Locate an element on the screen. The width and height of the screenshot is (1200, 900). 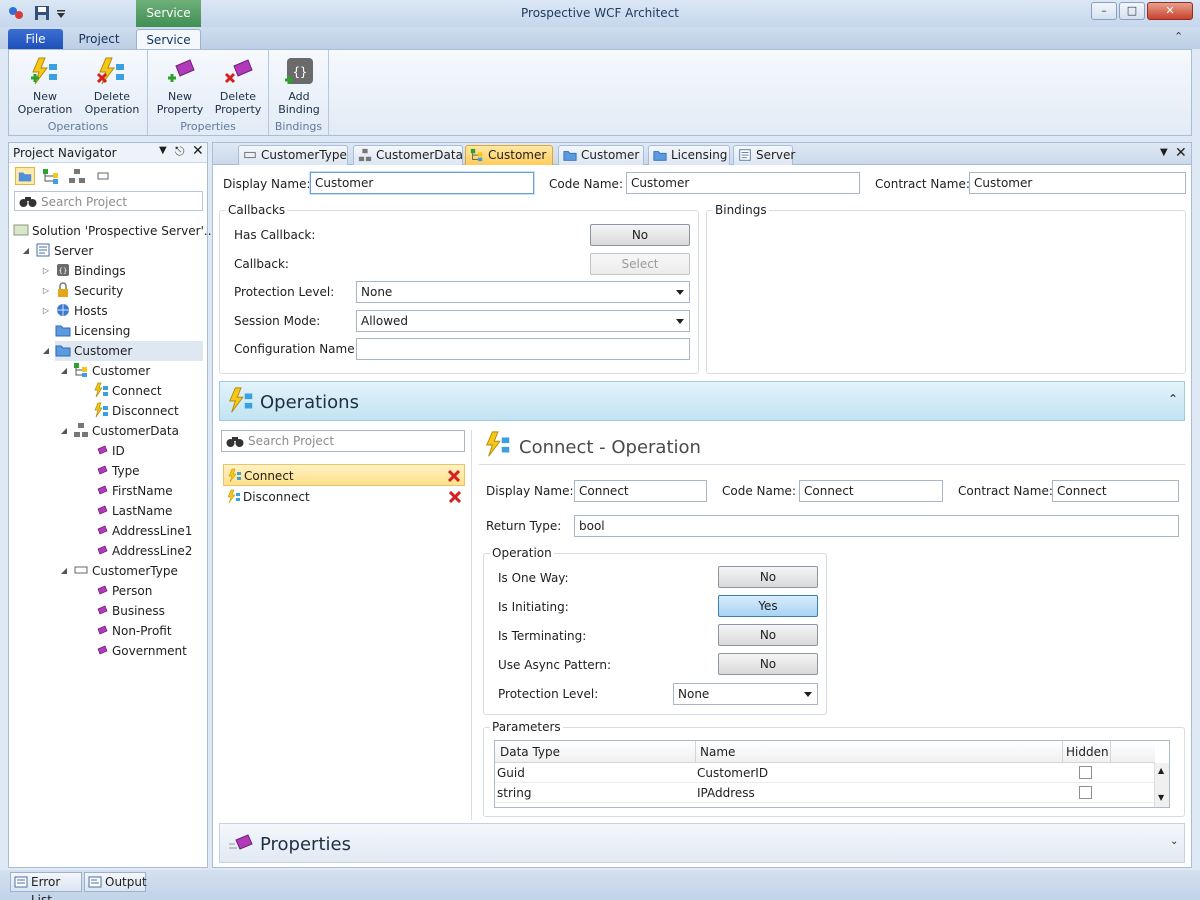
expand-icon: ⌄ is located at coordinates (1174, 841).